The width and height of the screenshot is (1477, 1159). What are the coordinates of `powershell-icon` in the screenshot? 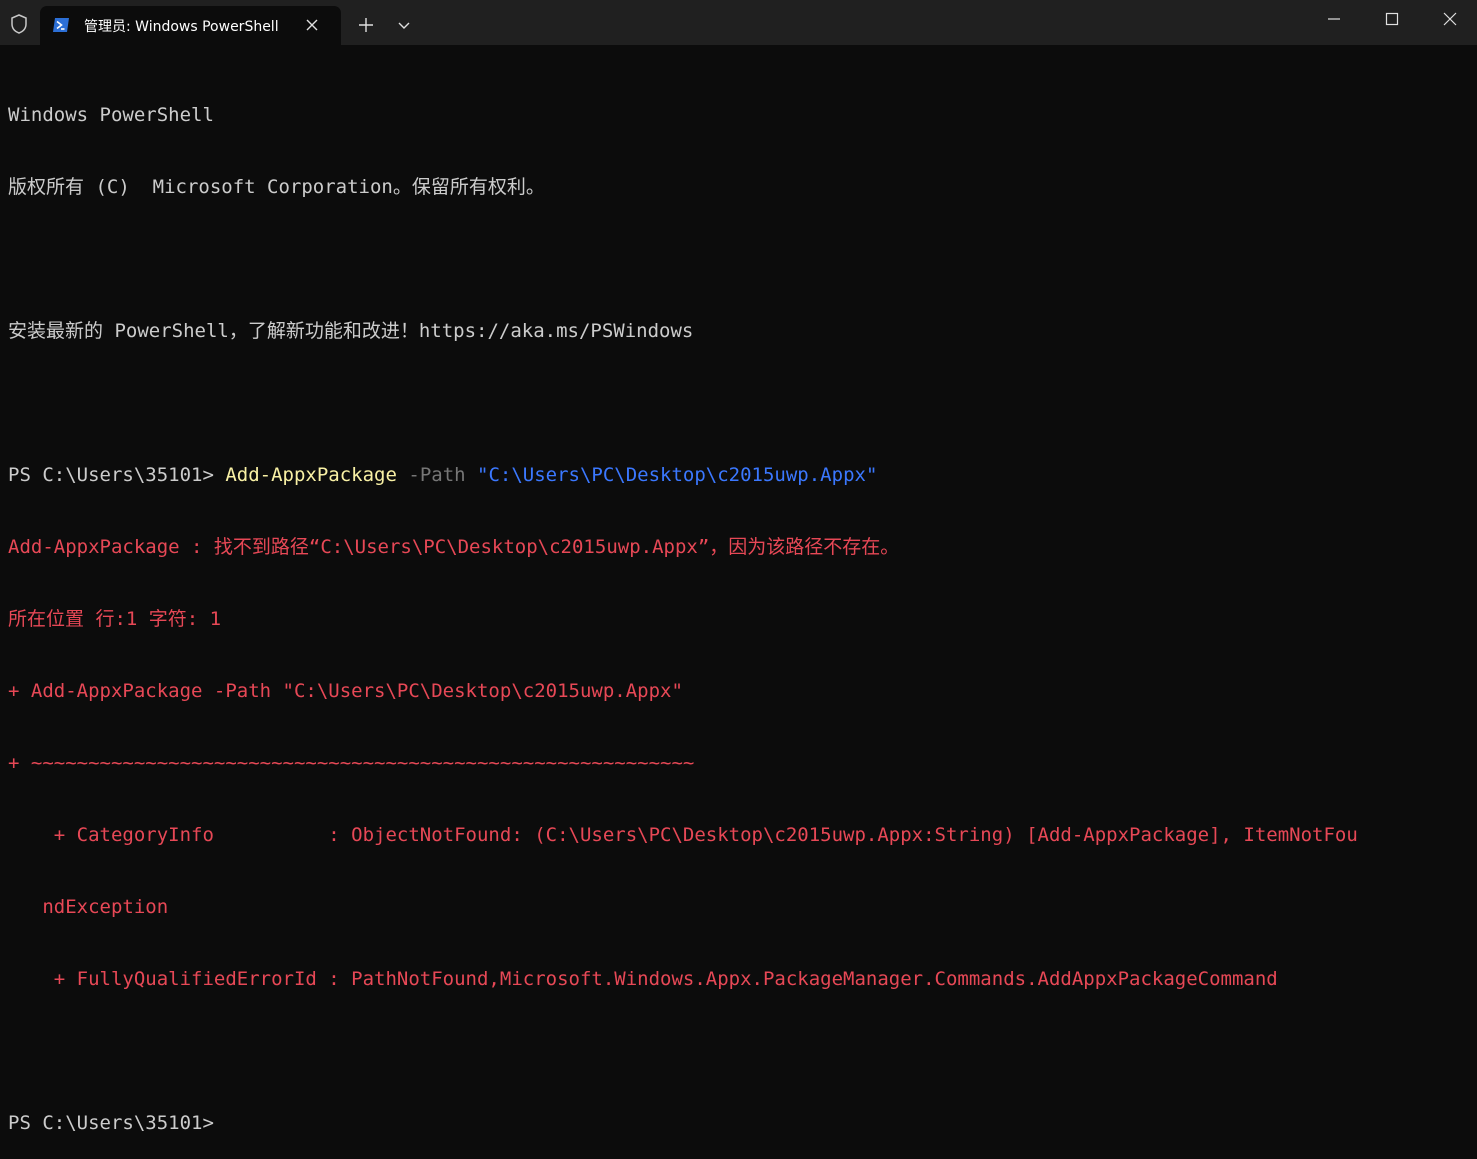 It's located at (61, 25).